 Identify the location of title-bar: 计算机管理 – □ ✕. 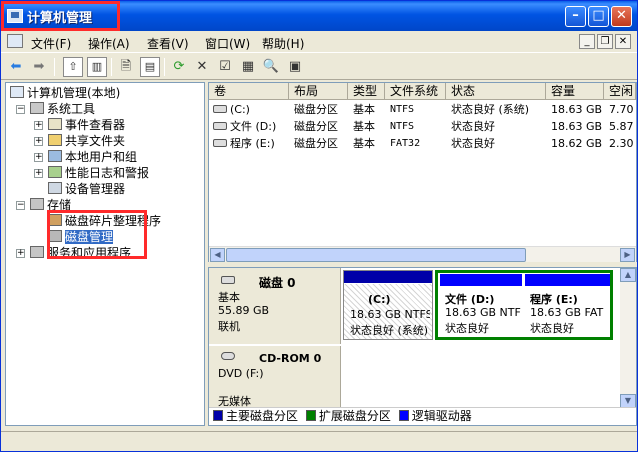
(319, 16).